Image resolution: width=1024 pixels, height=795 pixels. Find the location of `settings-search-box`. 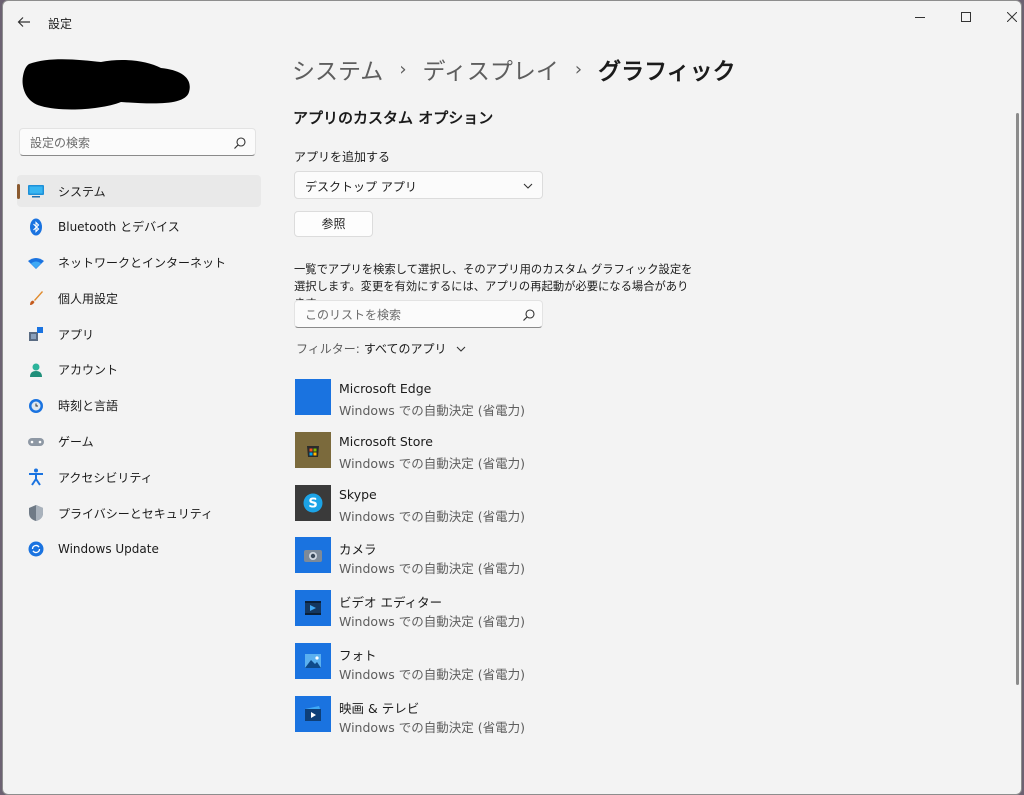

settings-search-box is located at coordinates (137, 142).